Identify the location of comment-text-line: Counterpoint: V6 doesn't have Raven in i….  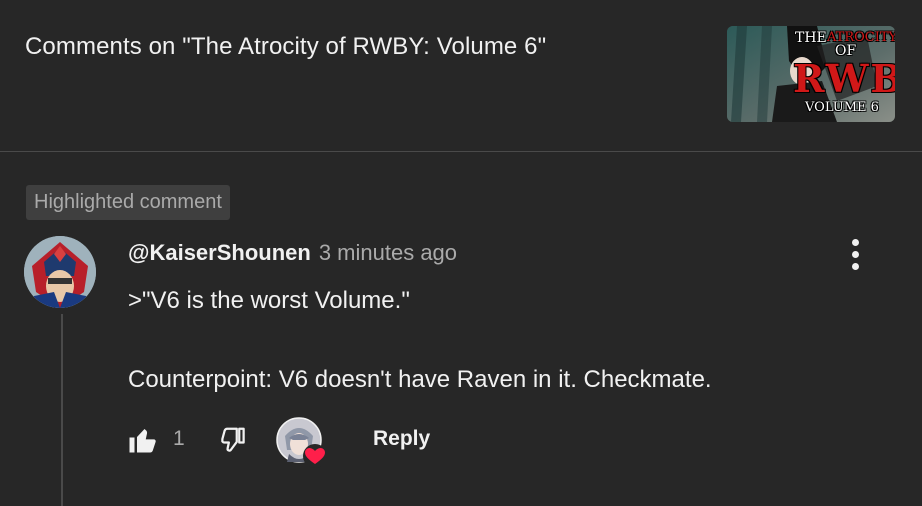
(420, 379).